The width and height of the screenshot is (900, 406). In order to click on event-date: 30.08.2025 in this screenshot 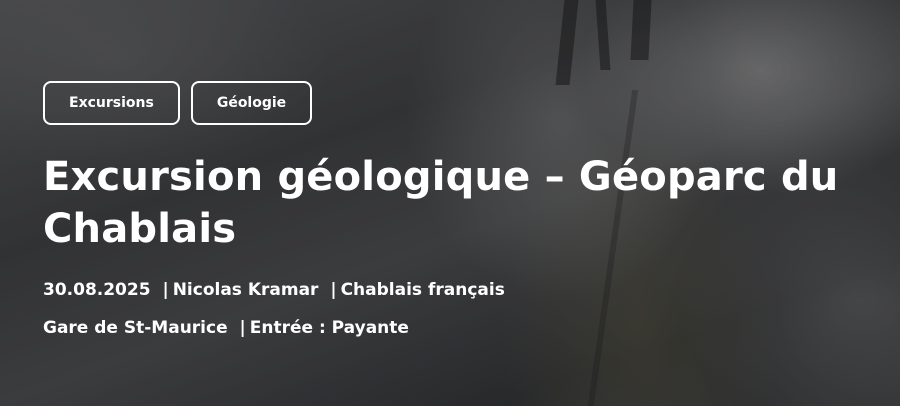, I will do `click(97, 290)`.